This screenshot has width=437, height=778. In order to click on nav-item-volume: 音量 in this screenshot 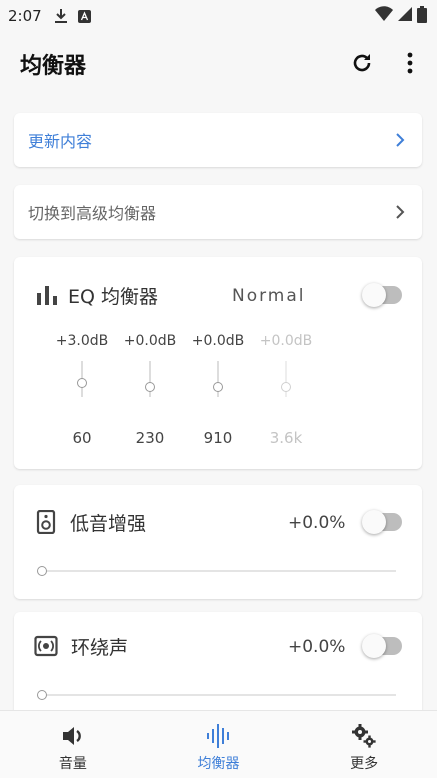, I will do `click(73, 744)`.